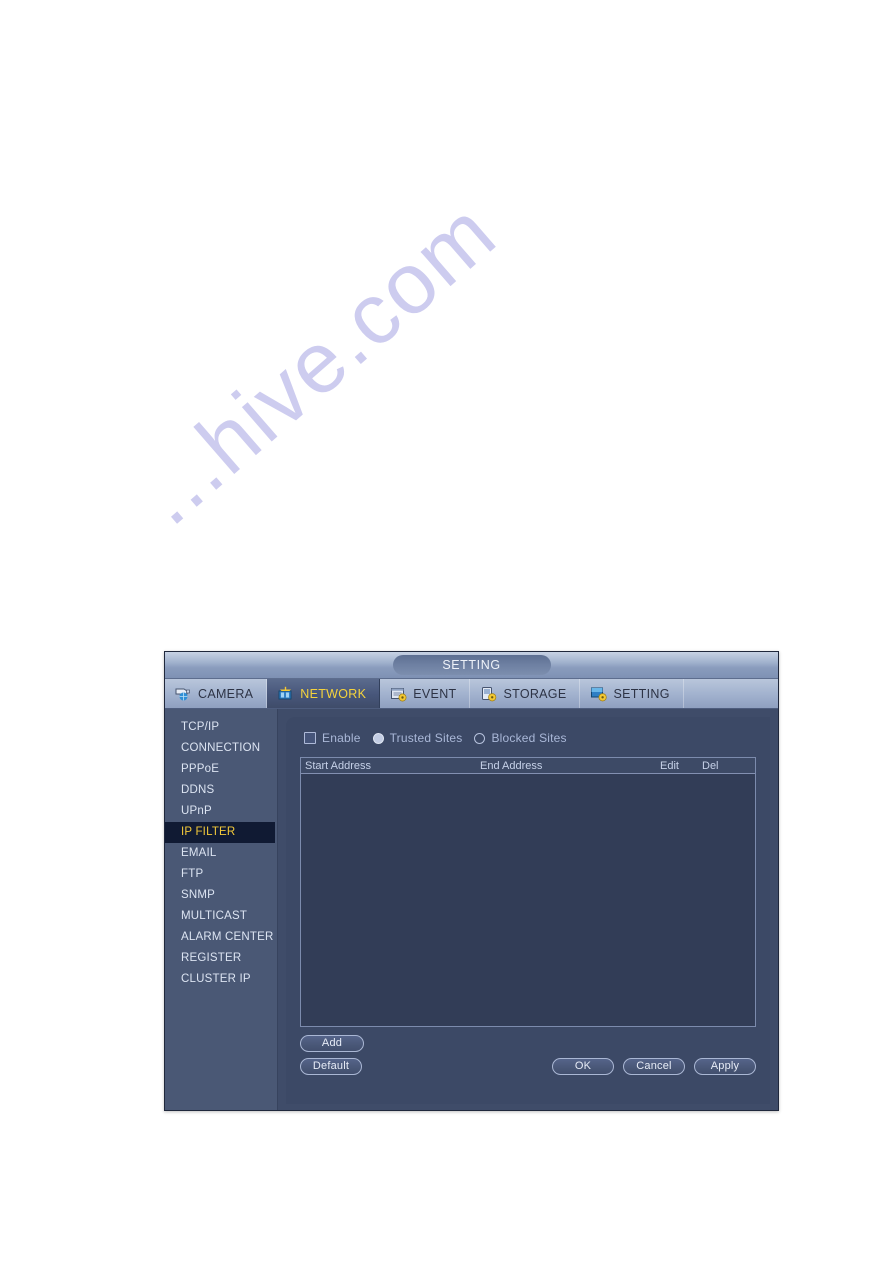 This screenshot has width=893, height=1263. I want to click on tab-storage: STORAGE, so click(525, 693).